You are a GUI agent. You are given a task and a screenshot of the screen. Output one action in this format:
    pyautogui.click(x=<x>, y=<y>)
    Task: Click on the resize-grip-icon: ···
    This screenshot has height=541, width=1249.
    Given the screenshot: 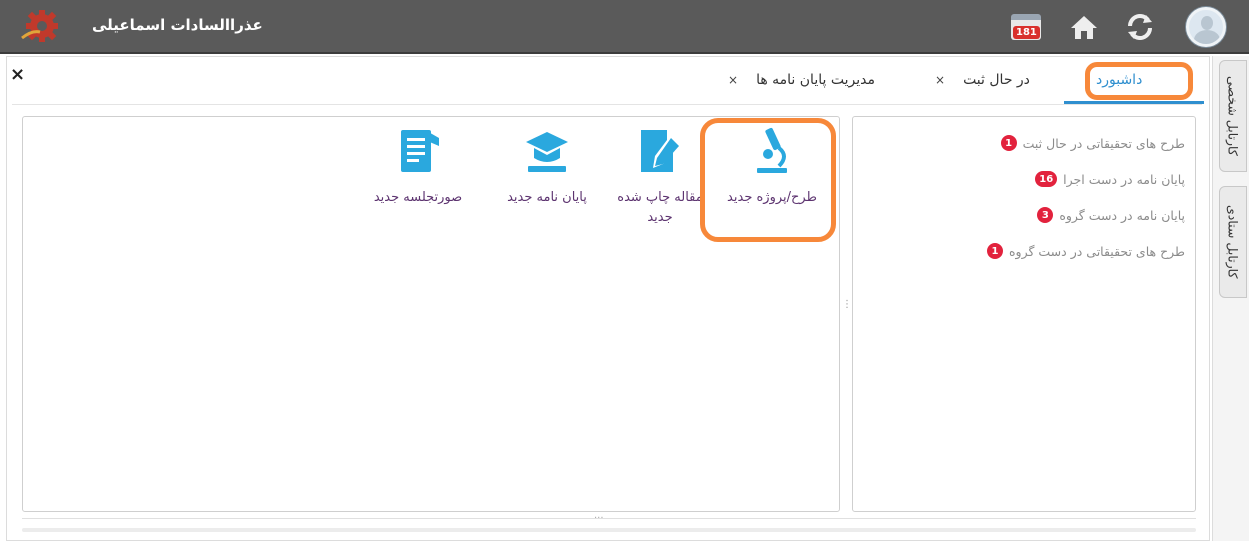 What is the action you would take?
    pyautogui.click(x=599, y=518)
    